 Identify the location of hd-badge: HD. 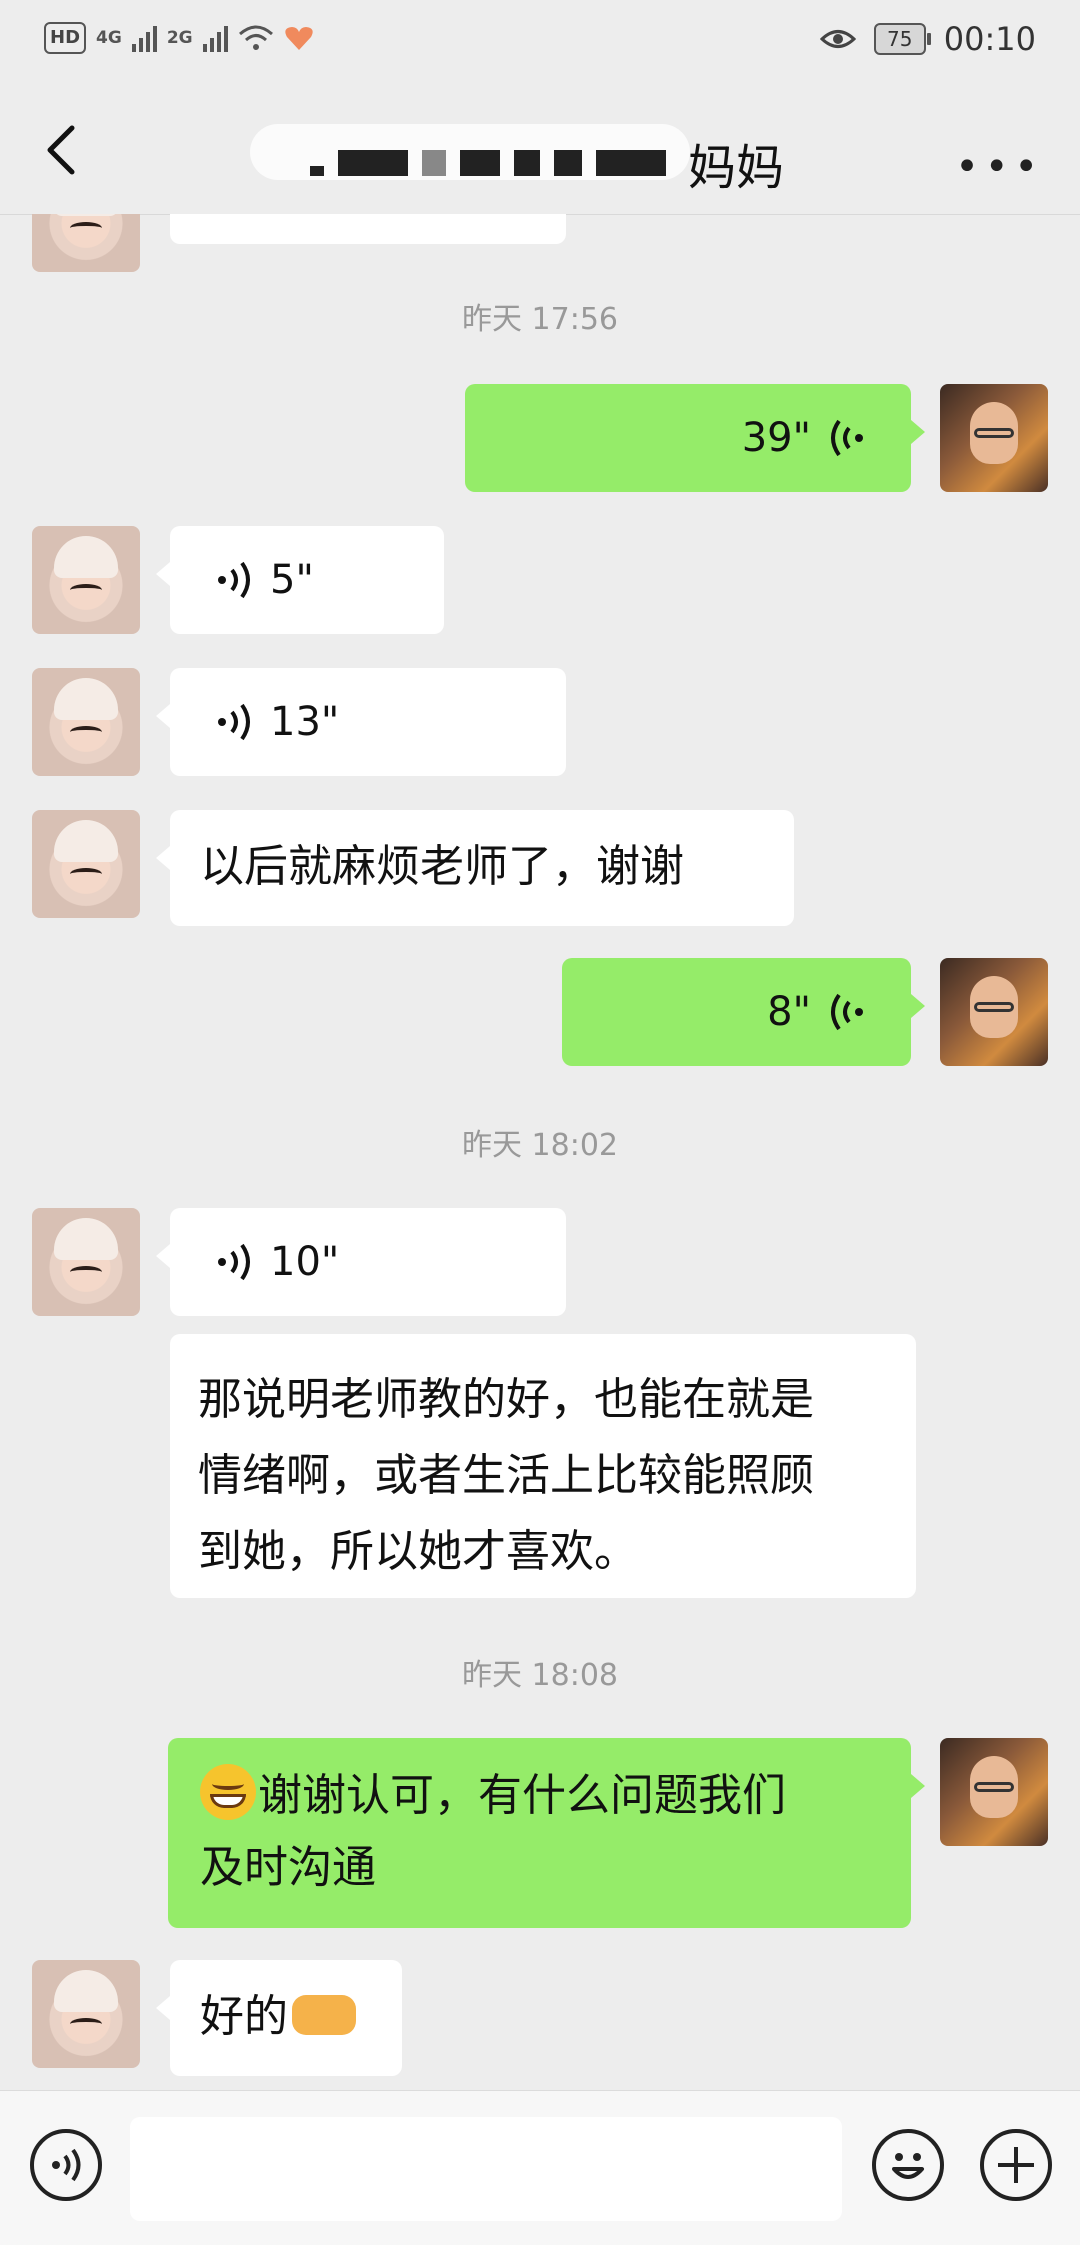
(65, 38).